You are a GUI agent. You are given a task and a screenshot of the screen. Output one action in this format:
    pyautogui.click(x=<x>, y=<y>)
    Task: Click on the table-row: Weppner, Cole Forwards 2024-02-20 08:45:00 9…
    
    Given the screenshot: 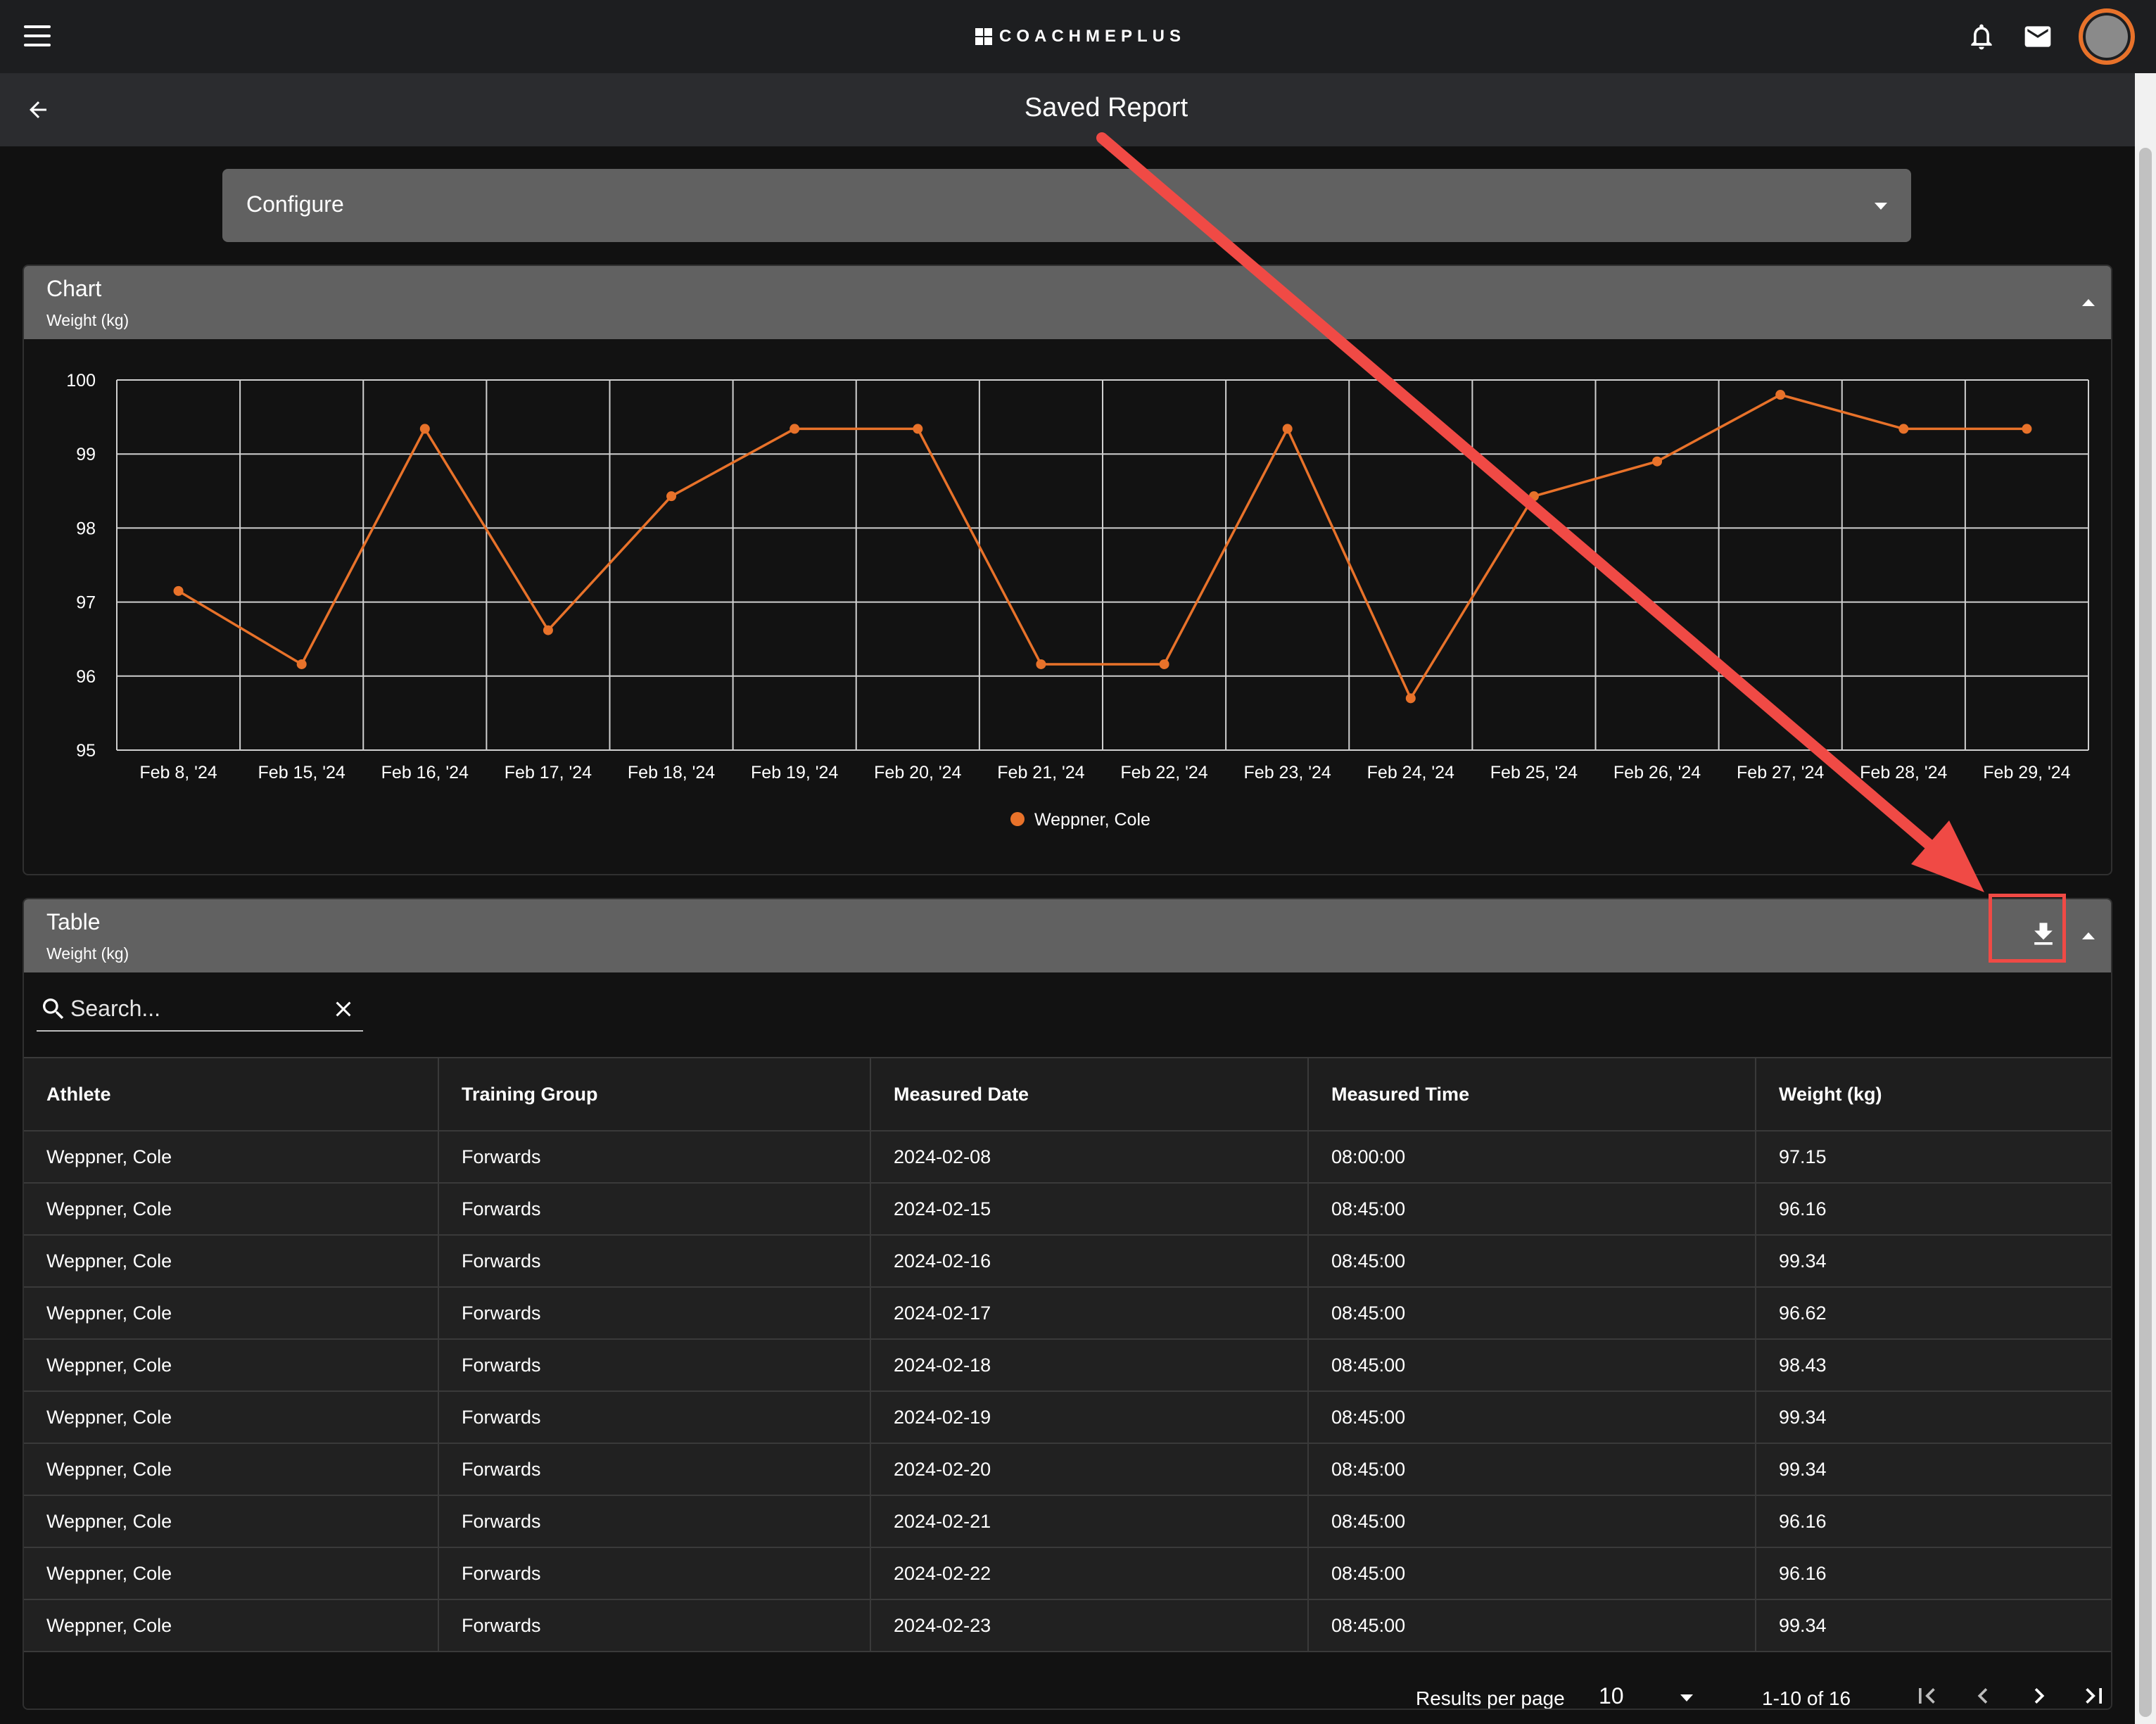 What is the action you would take?
    pyautogui.click(x=1067, y=1470)
    